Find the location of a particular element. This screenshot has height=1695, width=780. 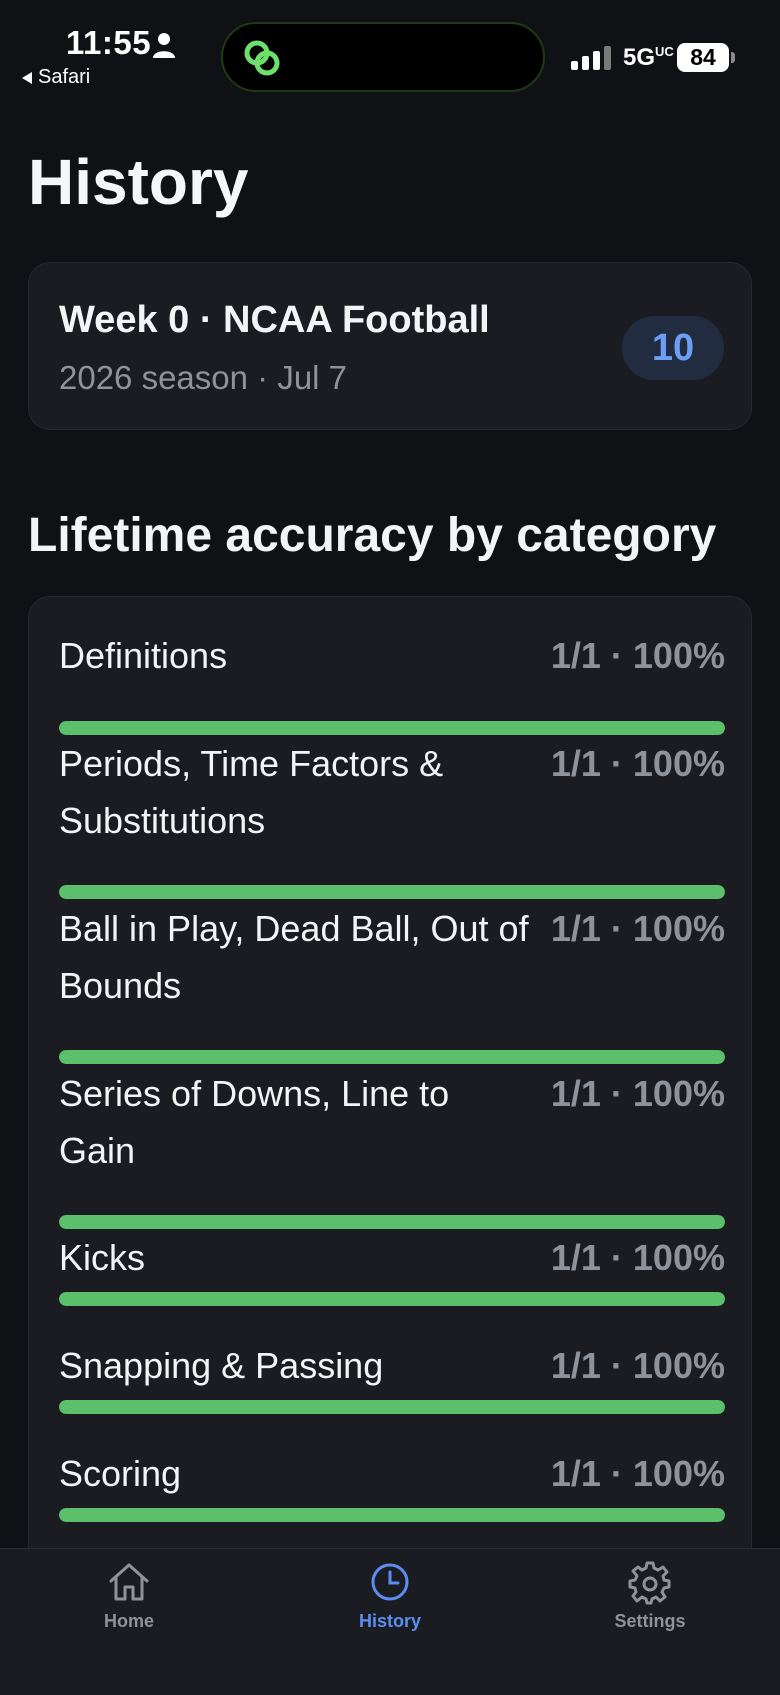

category-label: Ball in Play, Dead Ball, Out of Bounds is located at coordinates (294, 957).